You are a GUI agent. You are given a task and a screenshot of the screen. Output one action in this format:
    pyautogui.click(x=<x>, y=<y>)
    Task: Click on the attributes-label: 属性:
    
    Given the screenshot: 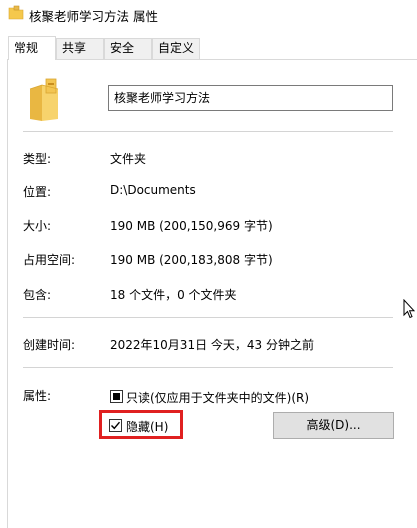 What is the action you would take?
    pyautogui.click(x=37, y=396)
    